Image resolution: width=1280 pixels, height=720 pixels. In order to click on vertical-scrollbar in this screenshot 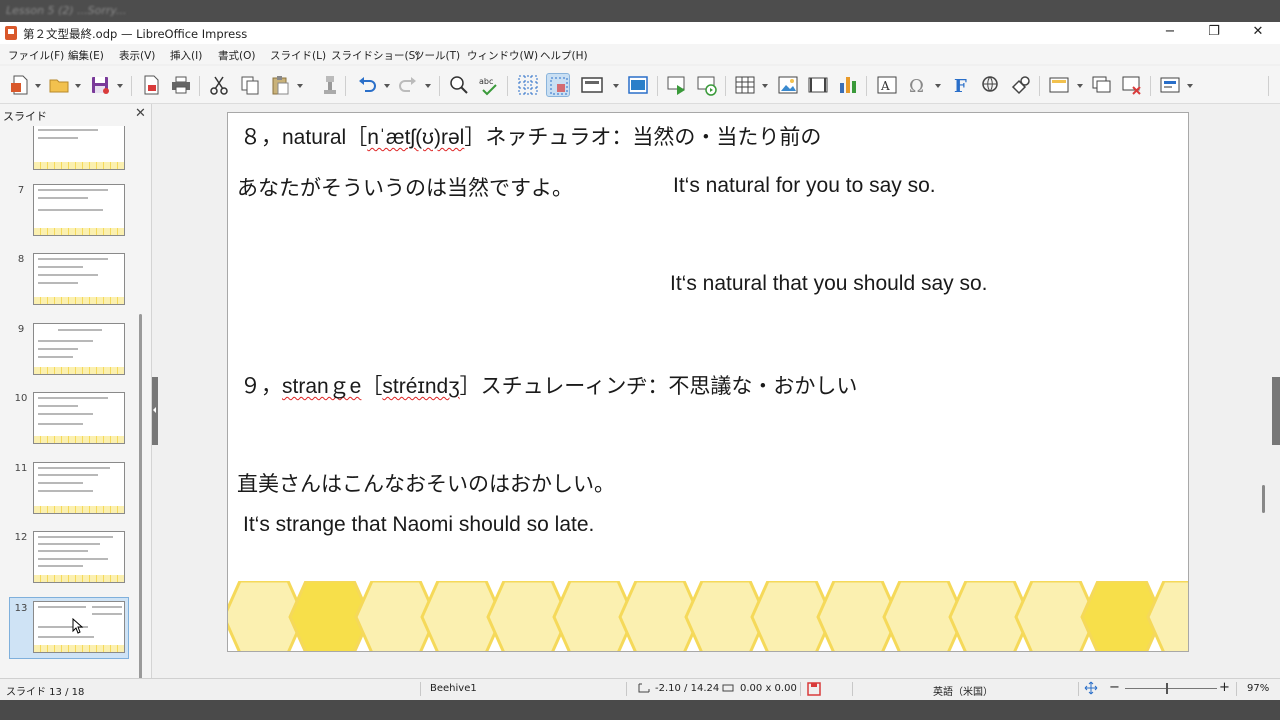, I will do `click(1263, 499)`.